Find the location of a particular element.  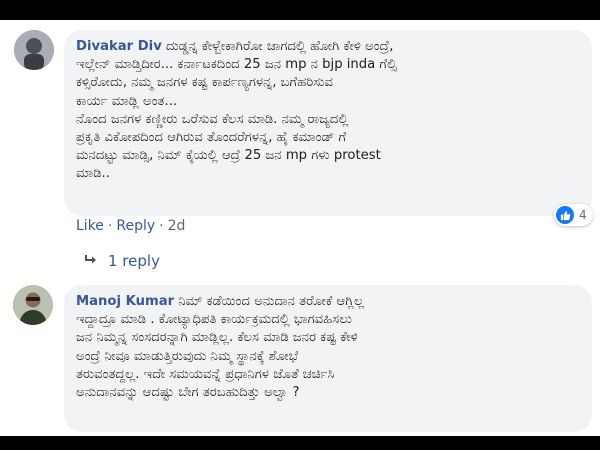

top-black-bar is located at coordinates (300, 10).